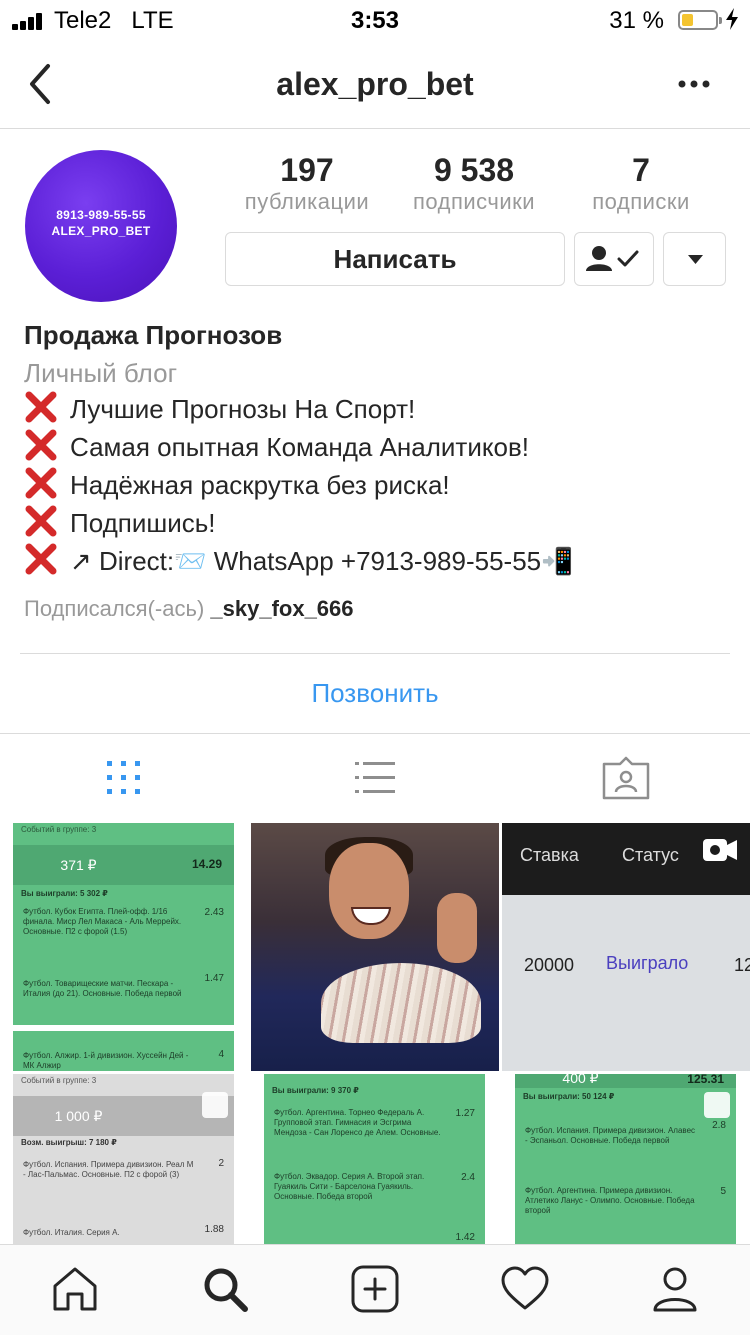 The width and height of the screenshot is (750, 1335). I want to click on slip-header: 371 ₽ 14.29, so click(123, 865).